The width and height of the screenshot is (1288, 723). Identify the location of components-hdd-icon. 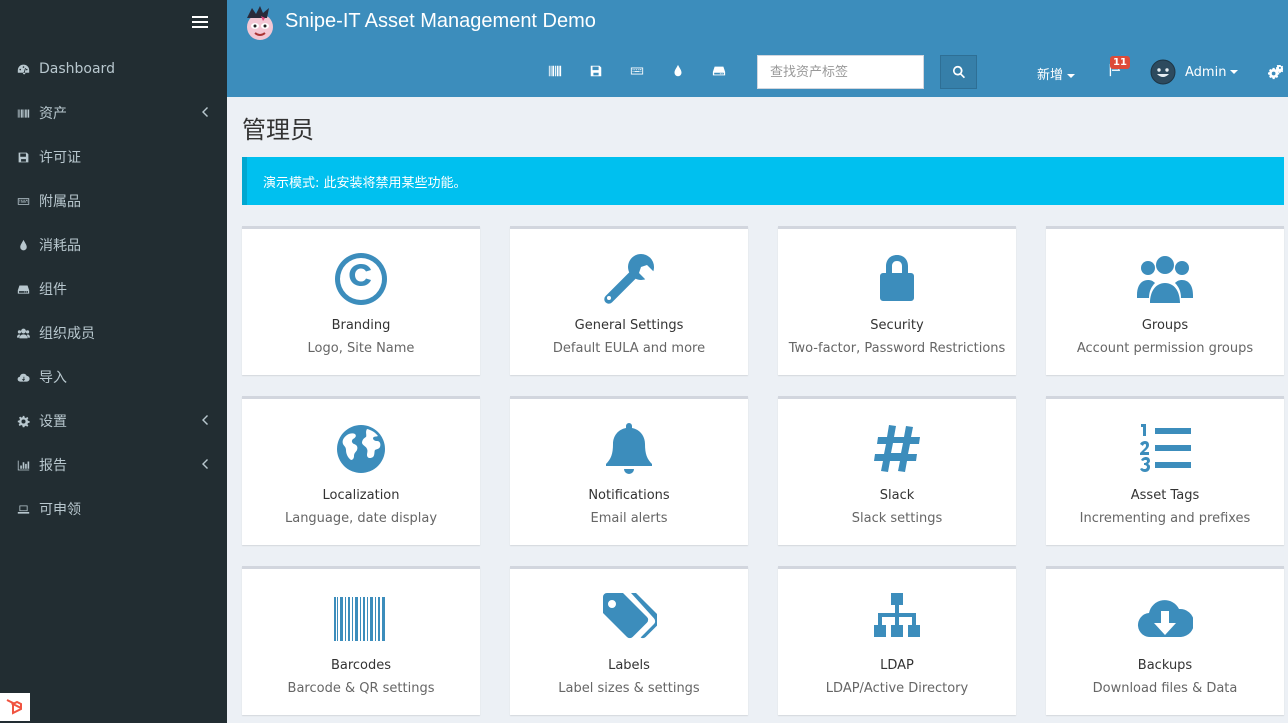
(718, 72).